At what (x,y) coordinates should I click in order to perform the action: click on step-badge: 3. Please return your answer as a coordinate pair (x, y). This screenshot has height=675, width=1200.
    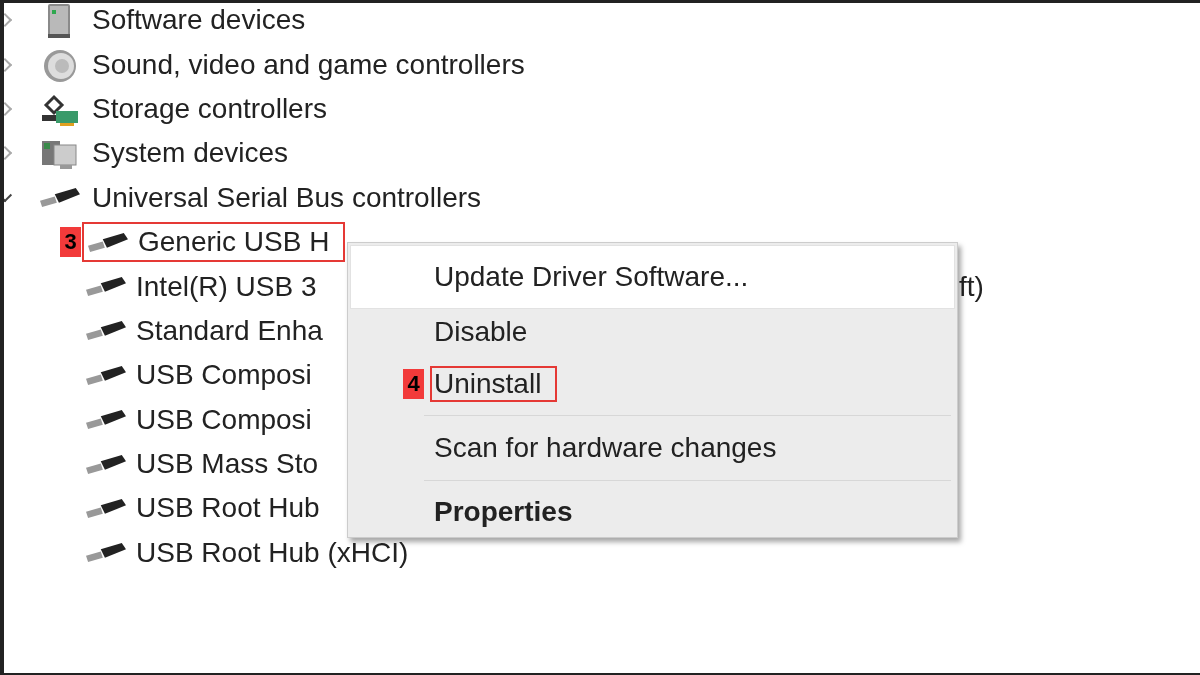
    Looking at the image, I should click on (70, 242).